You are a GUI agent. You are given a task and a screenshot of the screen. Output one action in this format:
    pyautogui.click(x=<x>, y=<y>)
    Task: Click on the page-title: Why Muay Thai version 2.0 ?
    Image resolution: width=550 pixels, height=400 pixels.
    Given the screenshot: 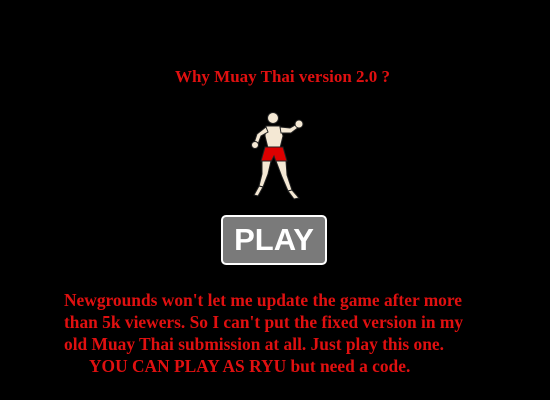 What is the action you would take?
    pyautogui.click(x=282, y=76)
    